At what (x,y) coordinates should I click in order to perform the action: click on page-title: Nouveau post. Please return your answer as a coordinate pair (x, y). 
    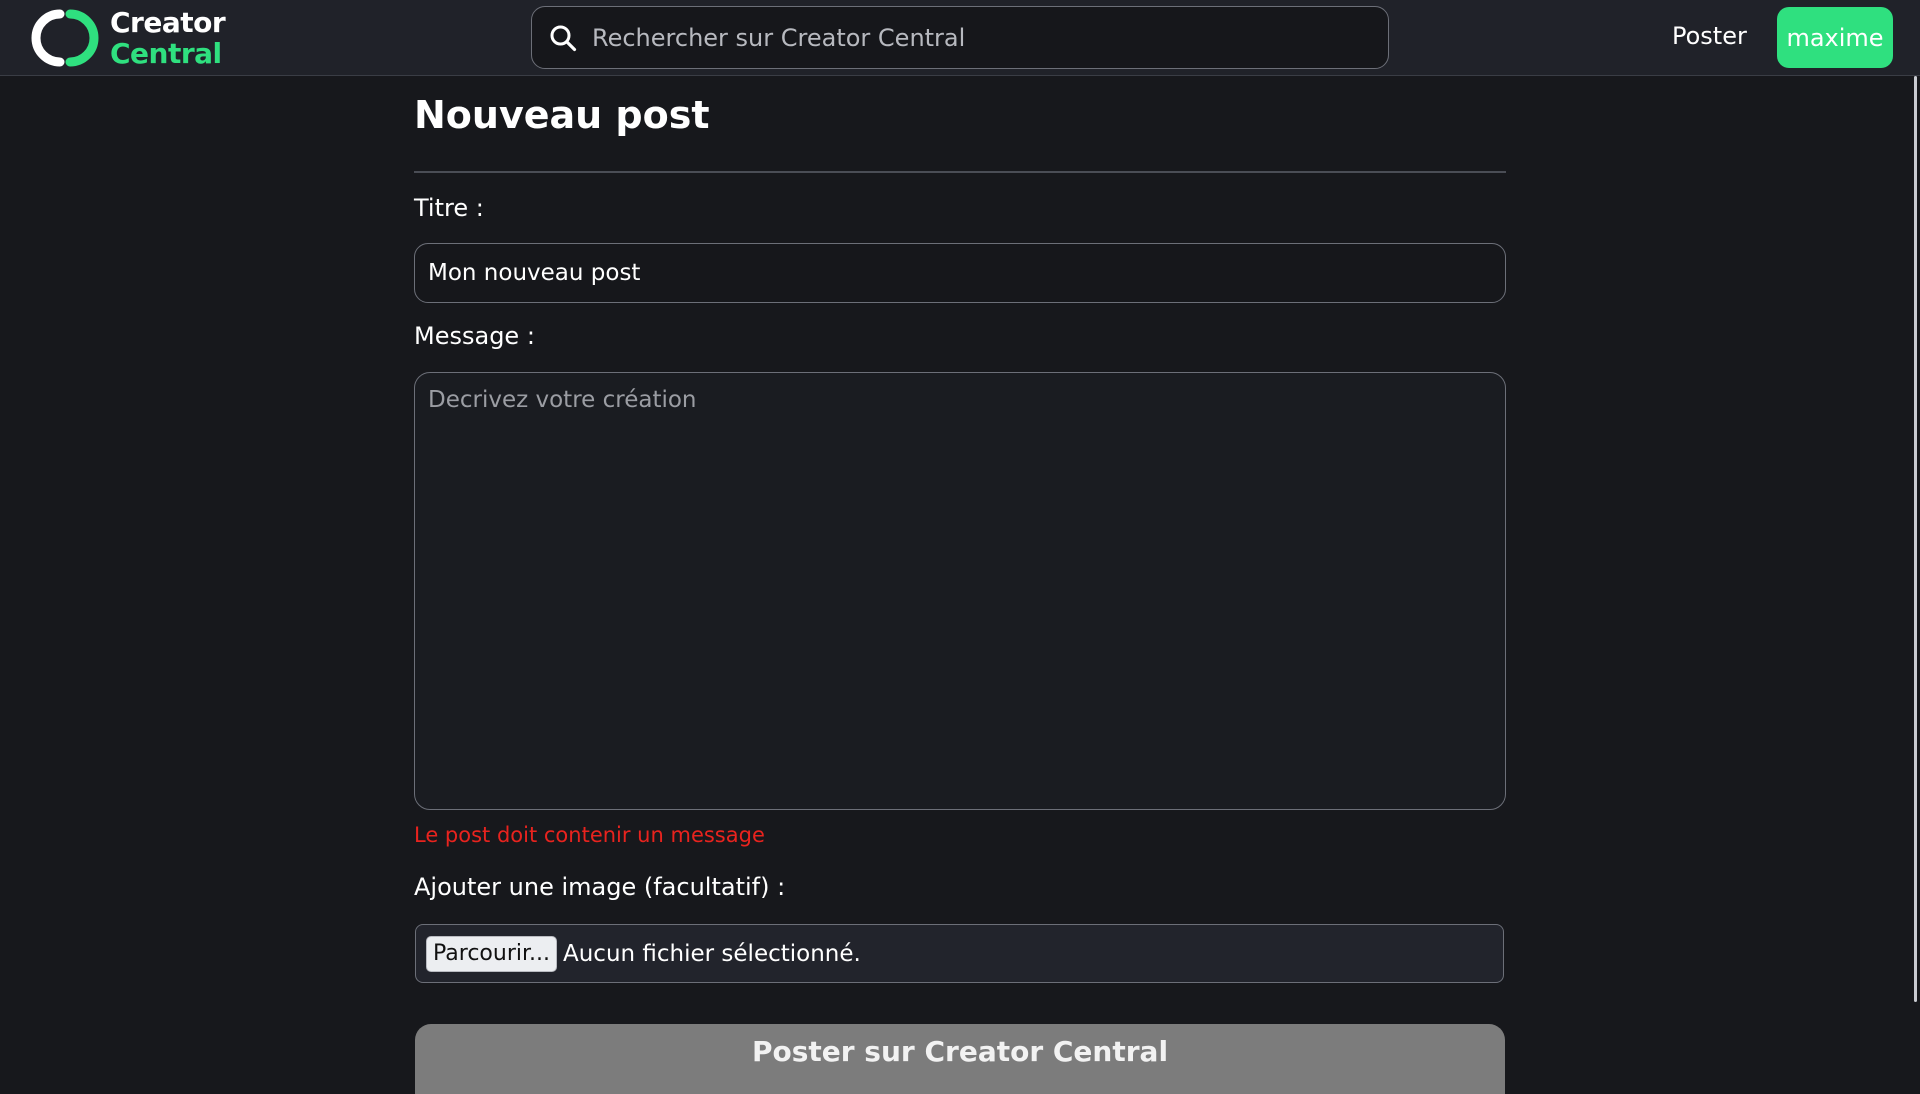
    Looking at the image, I should click on (562, 115).